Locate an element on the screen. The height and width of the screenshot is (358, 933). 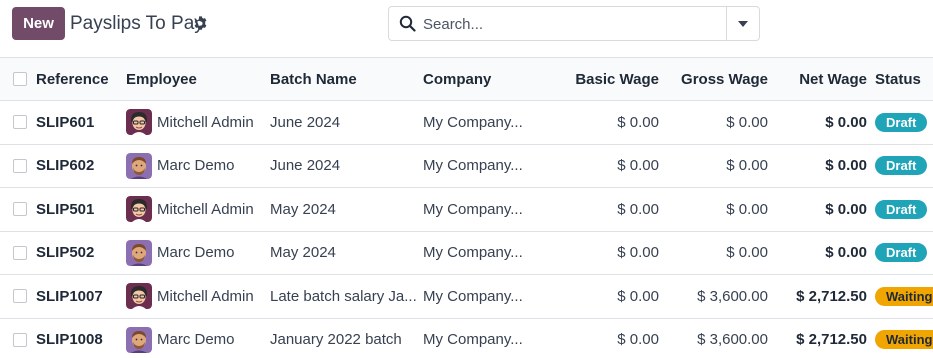
column-company: Company is located at coordinates (485, 79).